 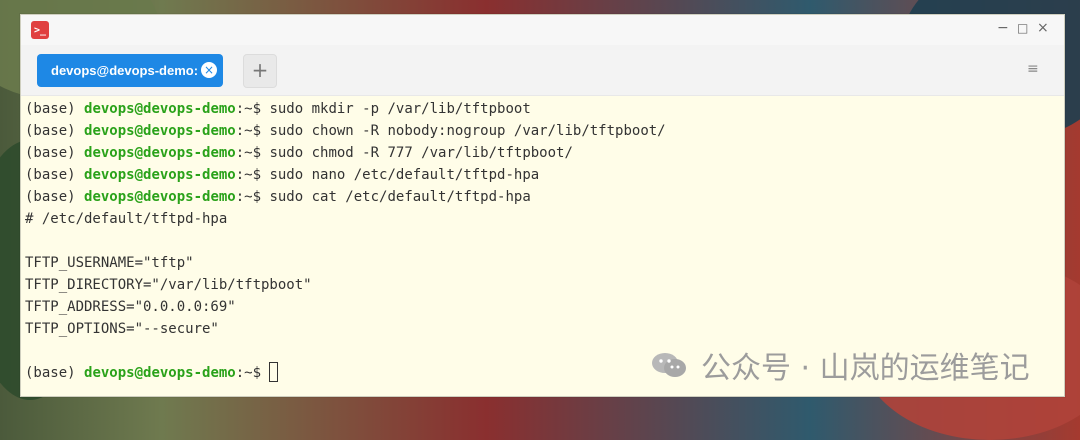 What do you see at coordinates (1003, 28) in the screenshot?
I see `minimize-button: −` at bounding box center [1003, 28].